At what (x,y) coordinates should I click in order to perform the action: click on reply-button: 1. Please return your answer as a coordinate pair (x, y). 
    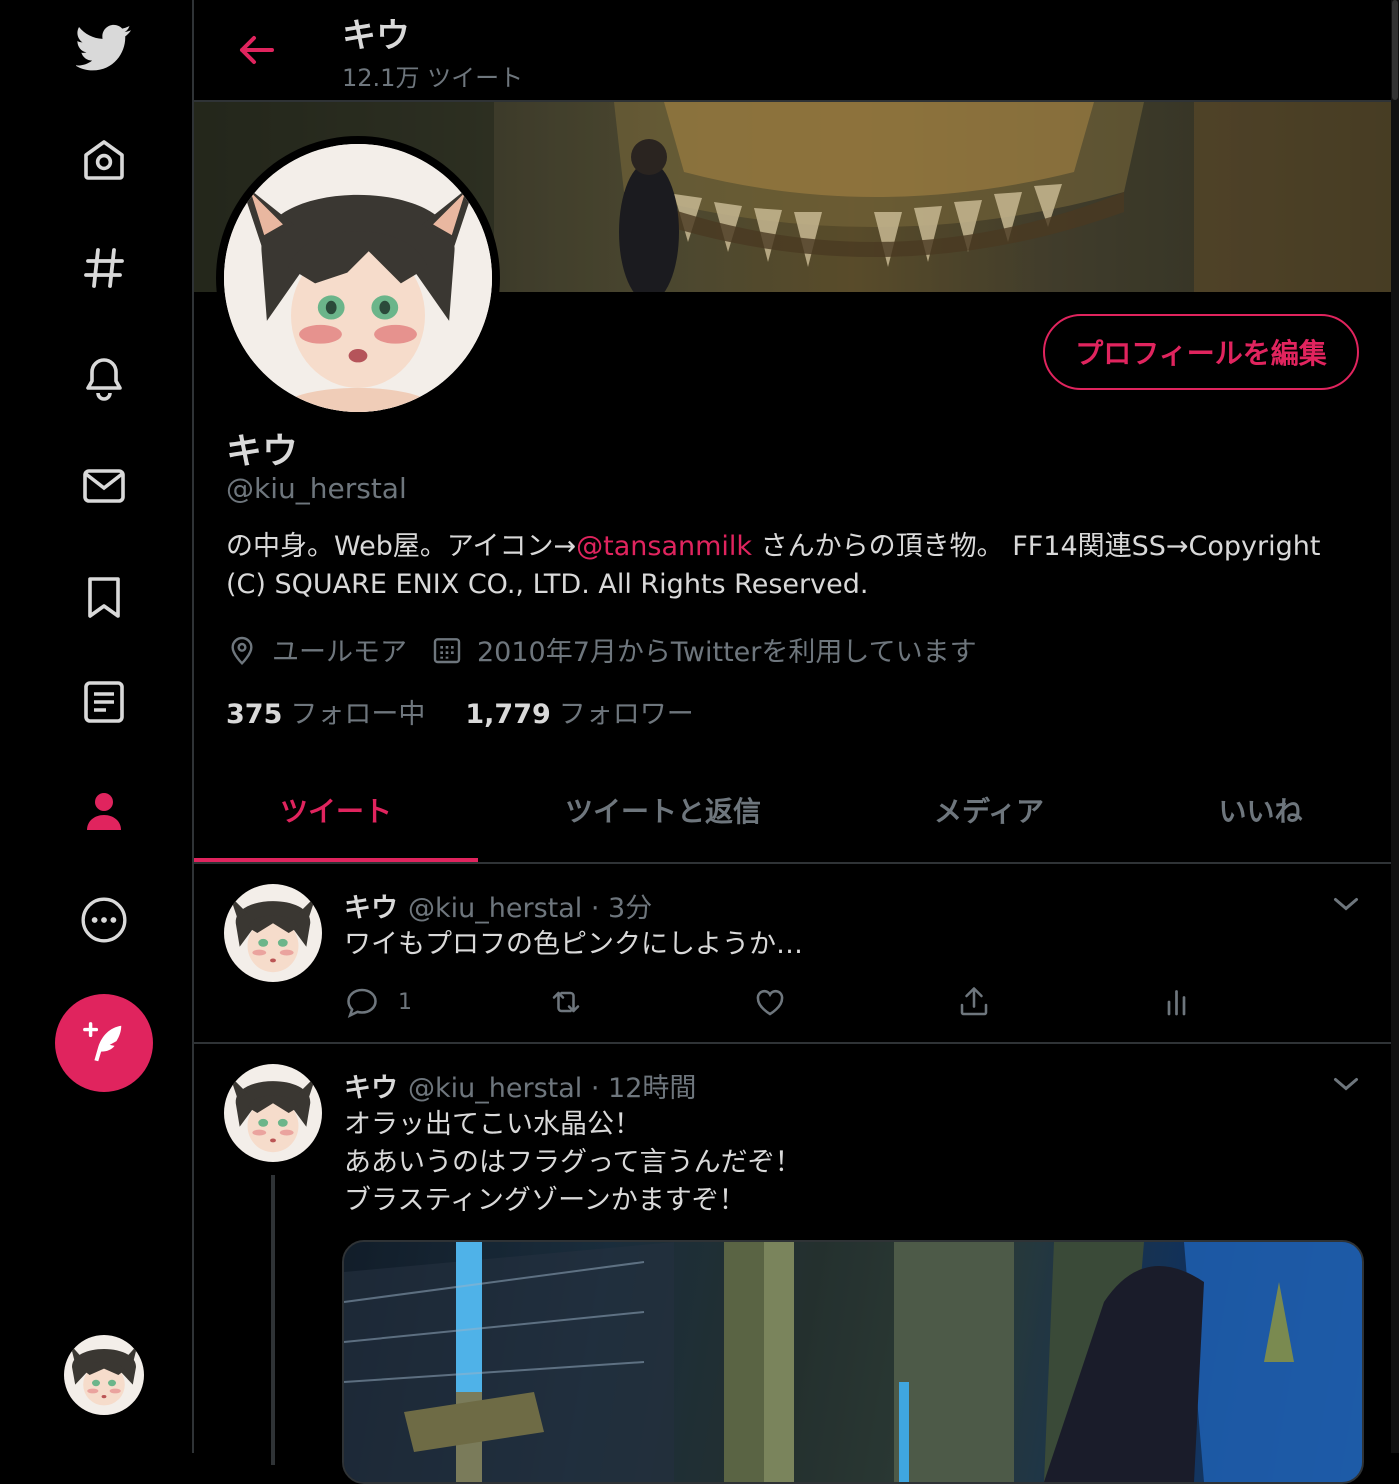
    Looking at the image, I should click on (446, 1002).